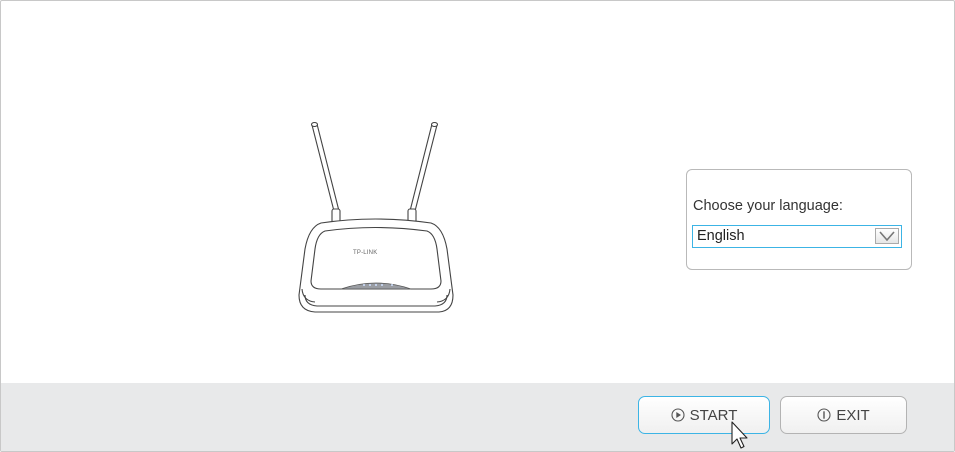 The image size is (955, 452). Describe the element at coordinates (739, 435) in the screenshot. I see `mouse-cursor-icon` at that location.